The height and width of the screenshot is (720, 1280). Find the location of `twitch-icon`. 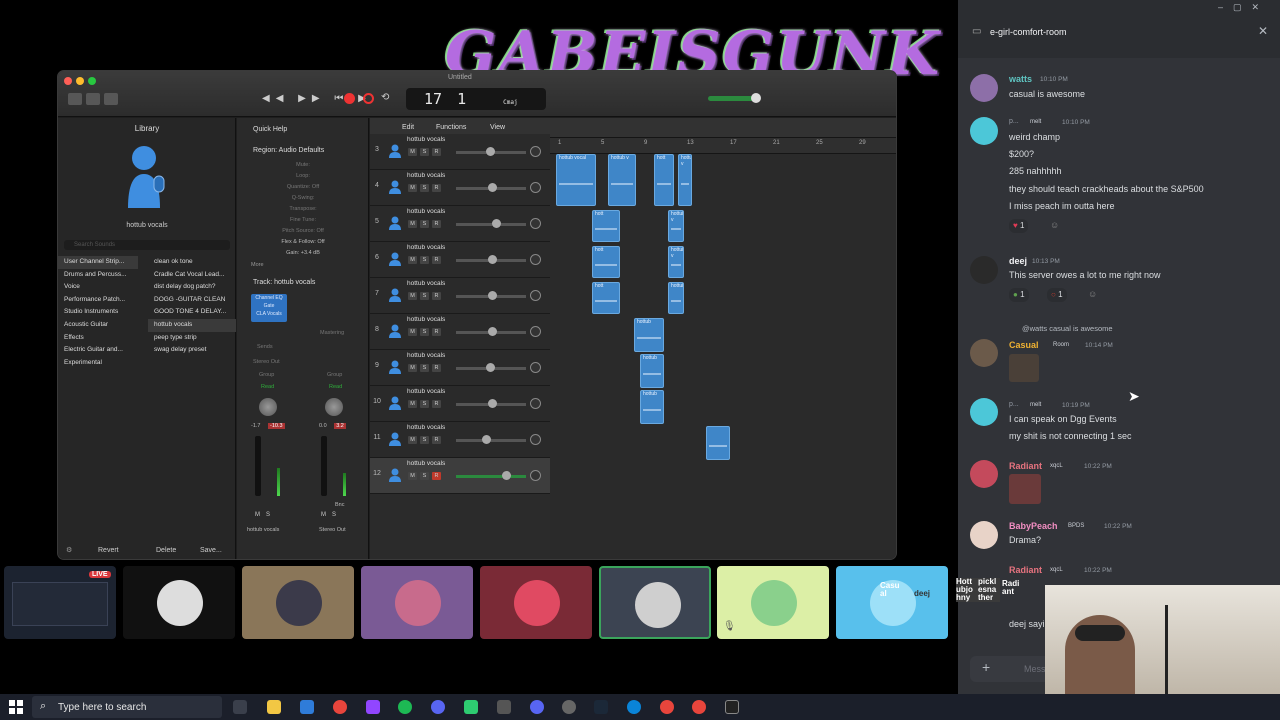

twitch-icon is located at coordinates (373, 707).